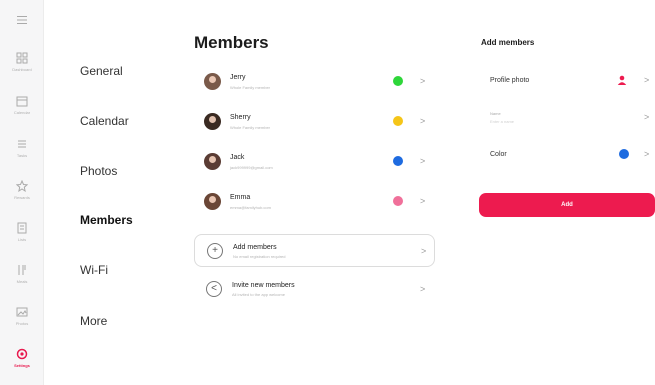 The width and height of the screenshot is (655, 385). What do you see at coordinates (624, 154) in the screenshot?
I see `color-swatch` at bounding box center [624, 154].